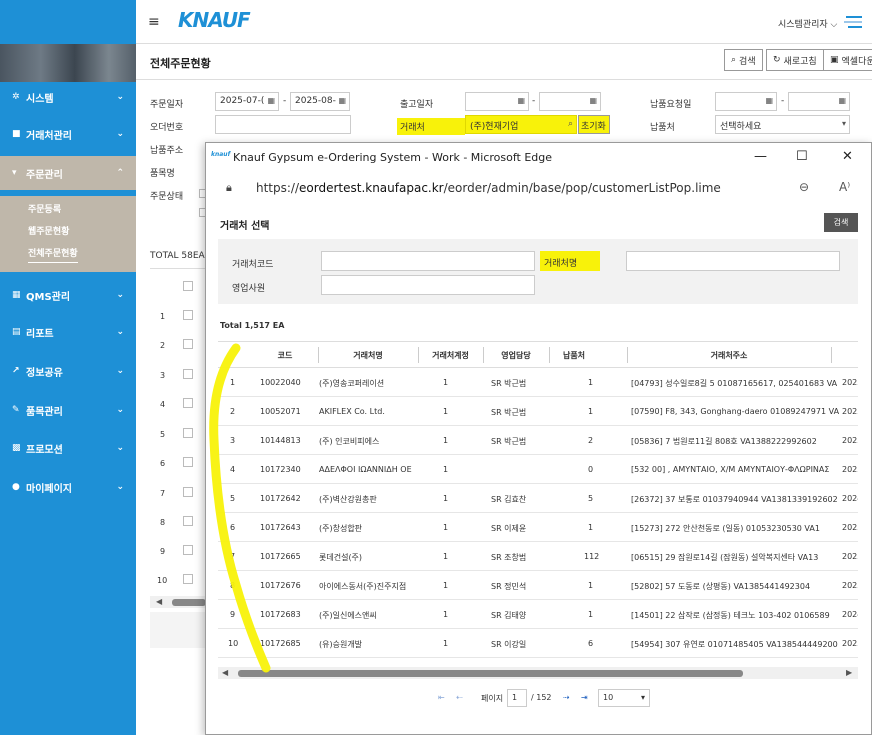 This screenshot has height=735, width=872. I want to click on col-customer-account: 거래처계정, so click(450, 355).